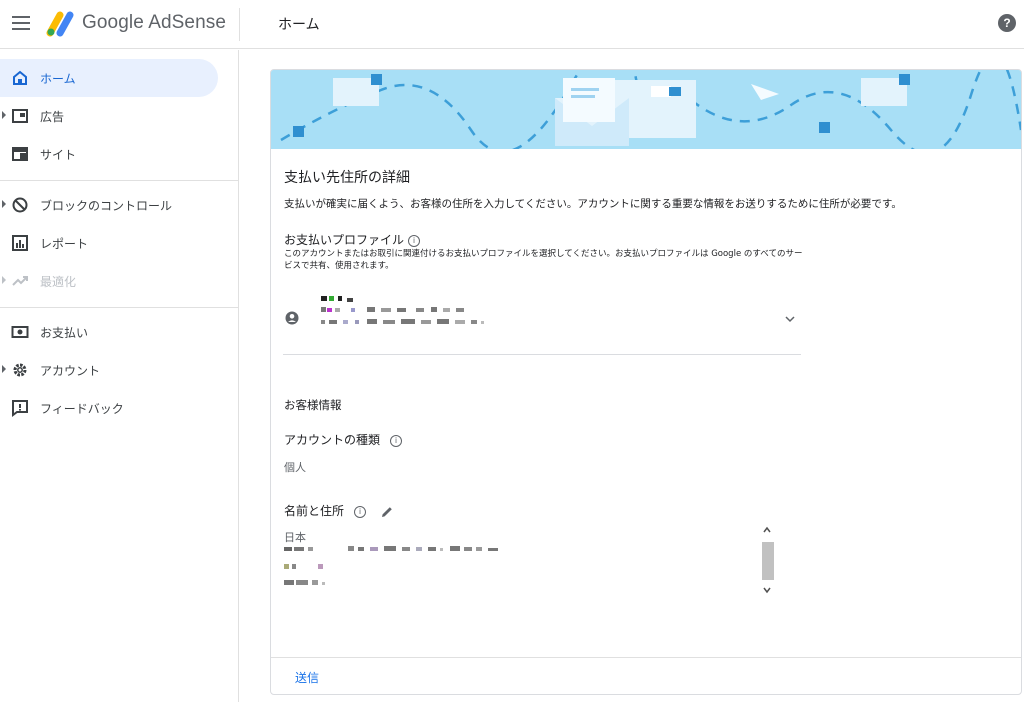 The width and height of the screenshot is (1024, 702). Describe the element at coordinates (529, 564) in the screenshot. I see `address-display: 日本` at that location.